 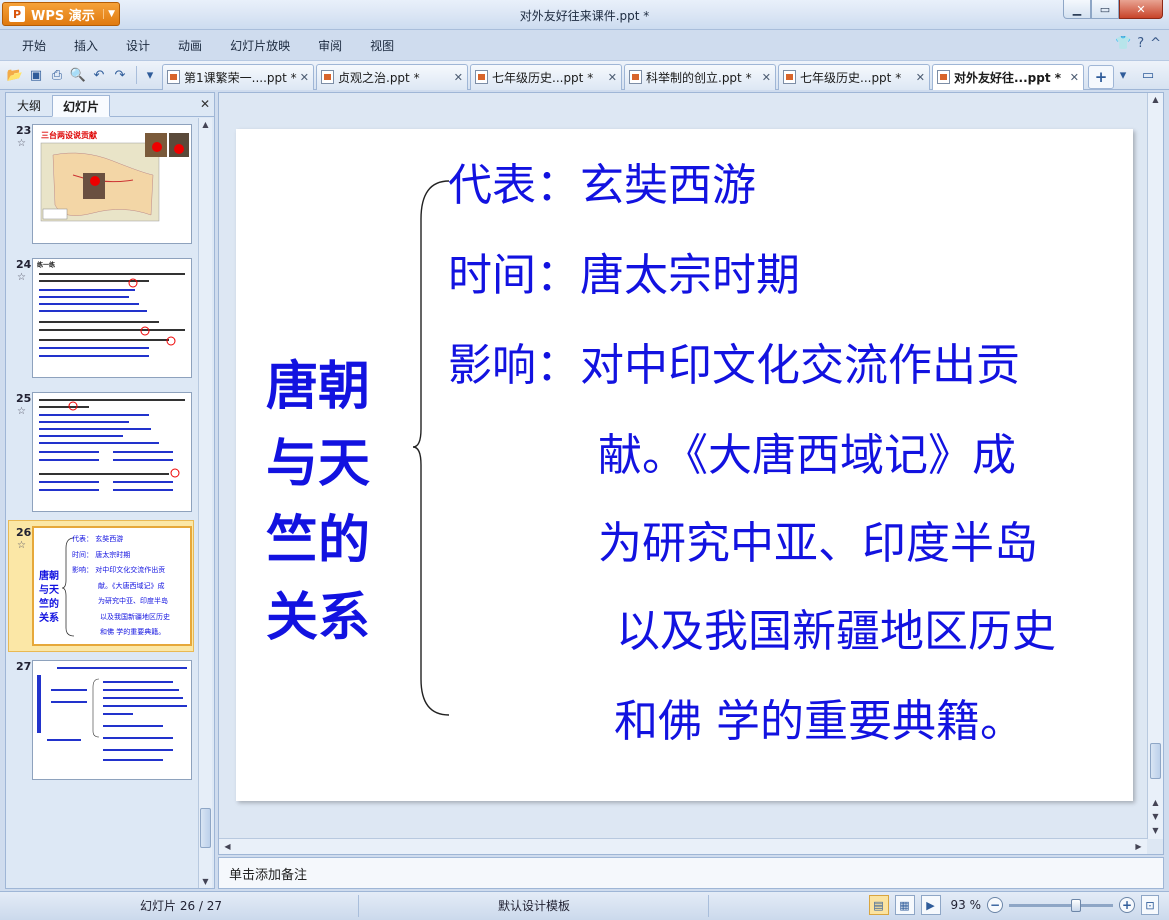 I want to click on zoom-slider-handle, so click(x=1076, y=905).